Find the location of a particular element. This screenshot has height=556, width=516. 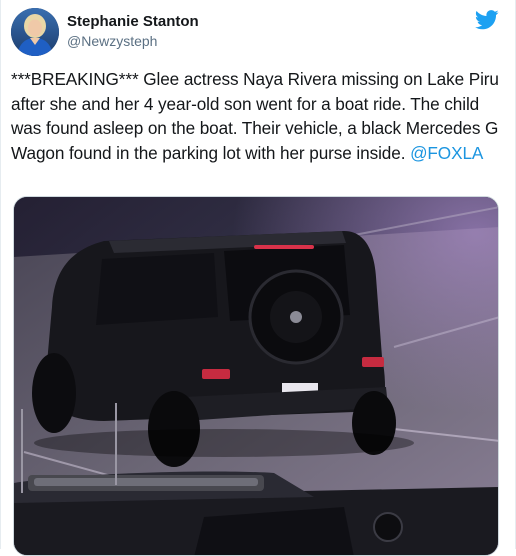

author-display-name: Stephanie Stanton is located at coordinates (133, 22).